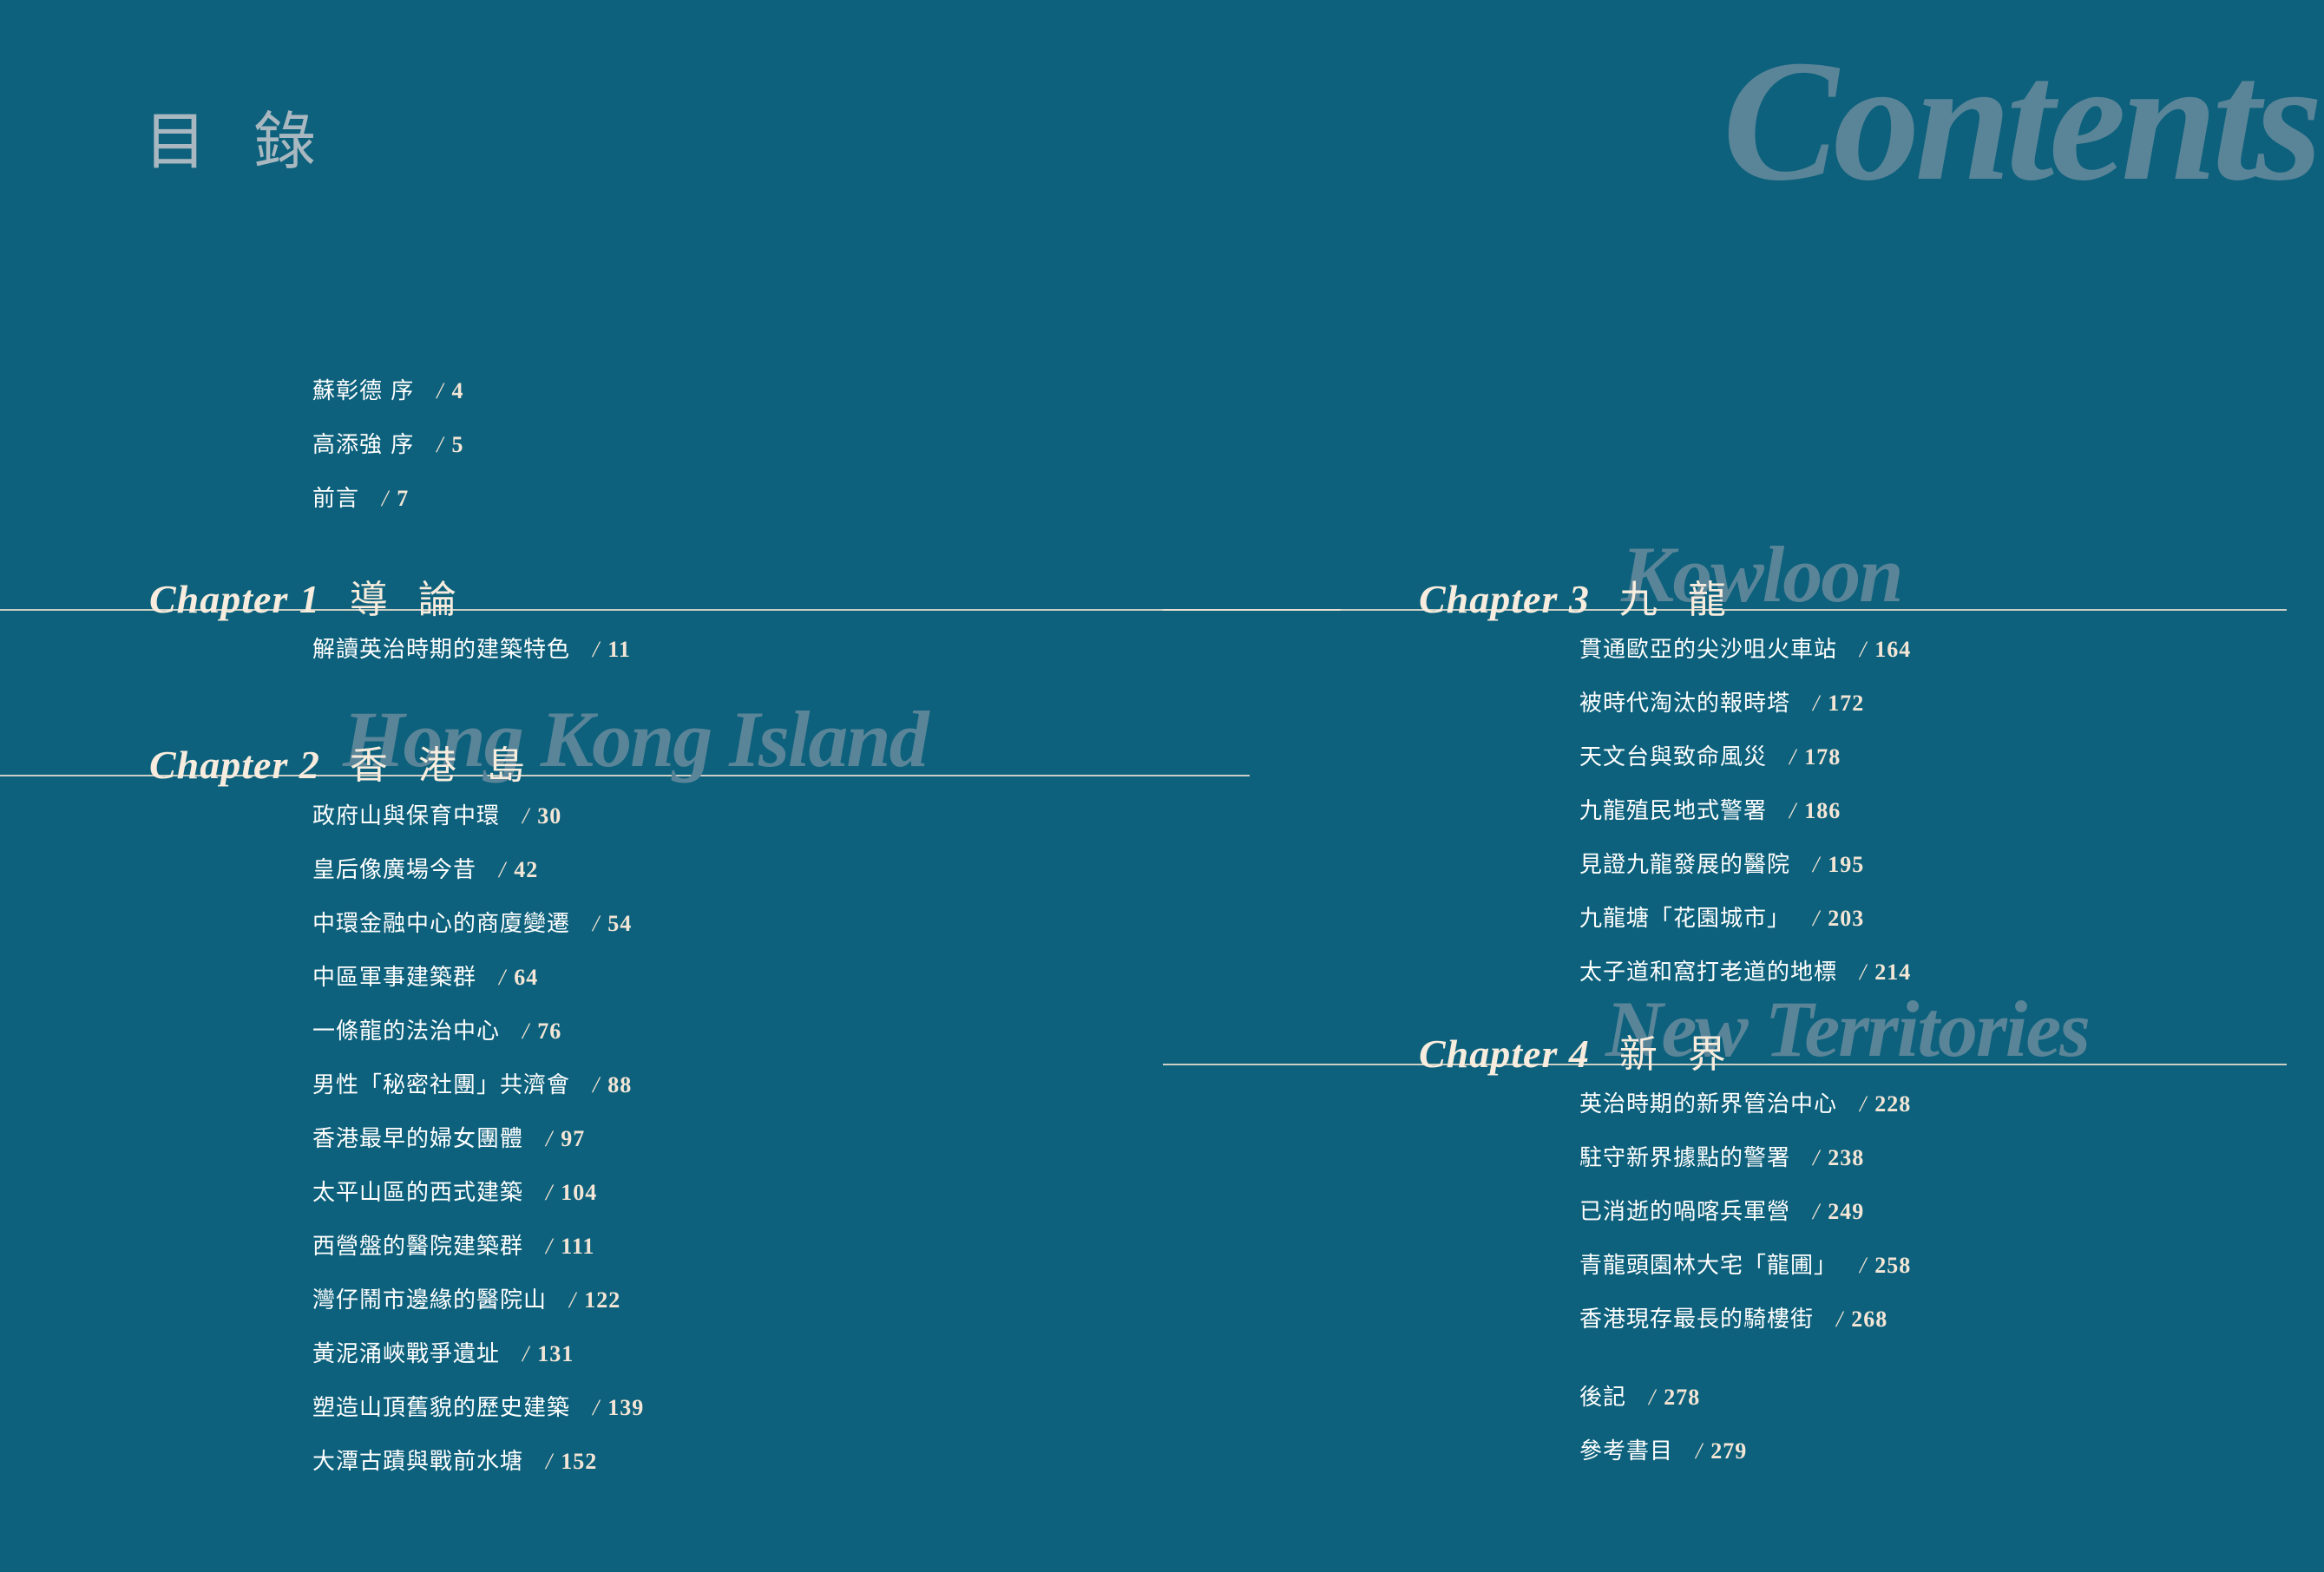  I want to click on list-item: 高添強 序 / 5, so click(388, 442).